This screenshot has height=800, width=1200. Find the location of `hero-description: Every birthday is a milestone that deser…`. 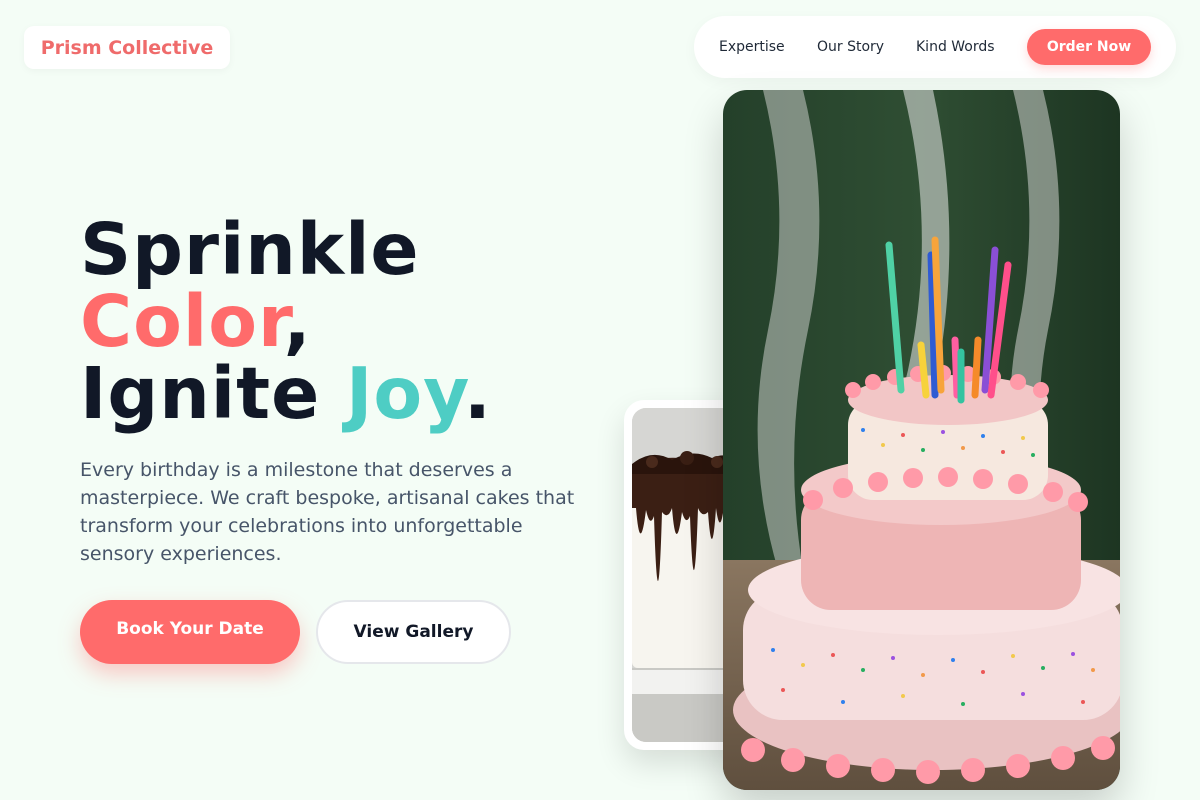

hero-description: Every birthday is a milestone that deser… is located at coordinates (327, 512).